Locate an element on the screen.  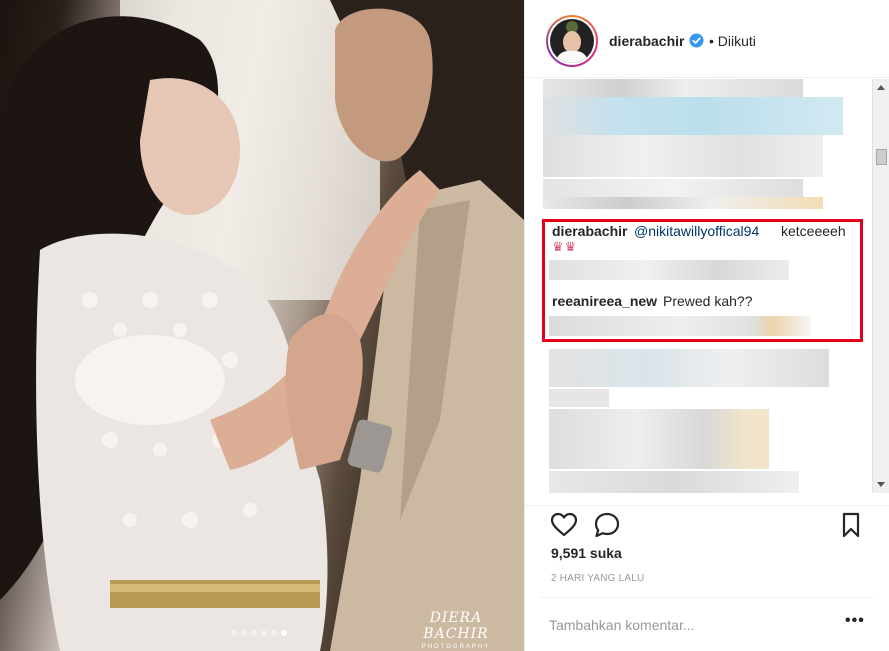
heart-icon is located at coordinates (564, 525).